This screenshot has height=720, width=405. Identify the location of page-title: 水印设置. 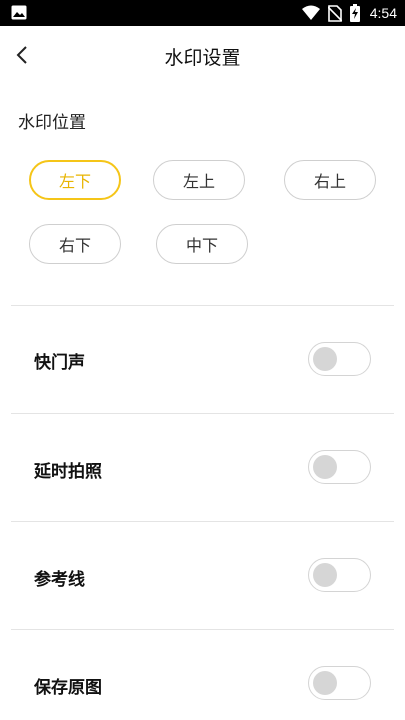
(202, 58).